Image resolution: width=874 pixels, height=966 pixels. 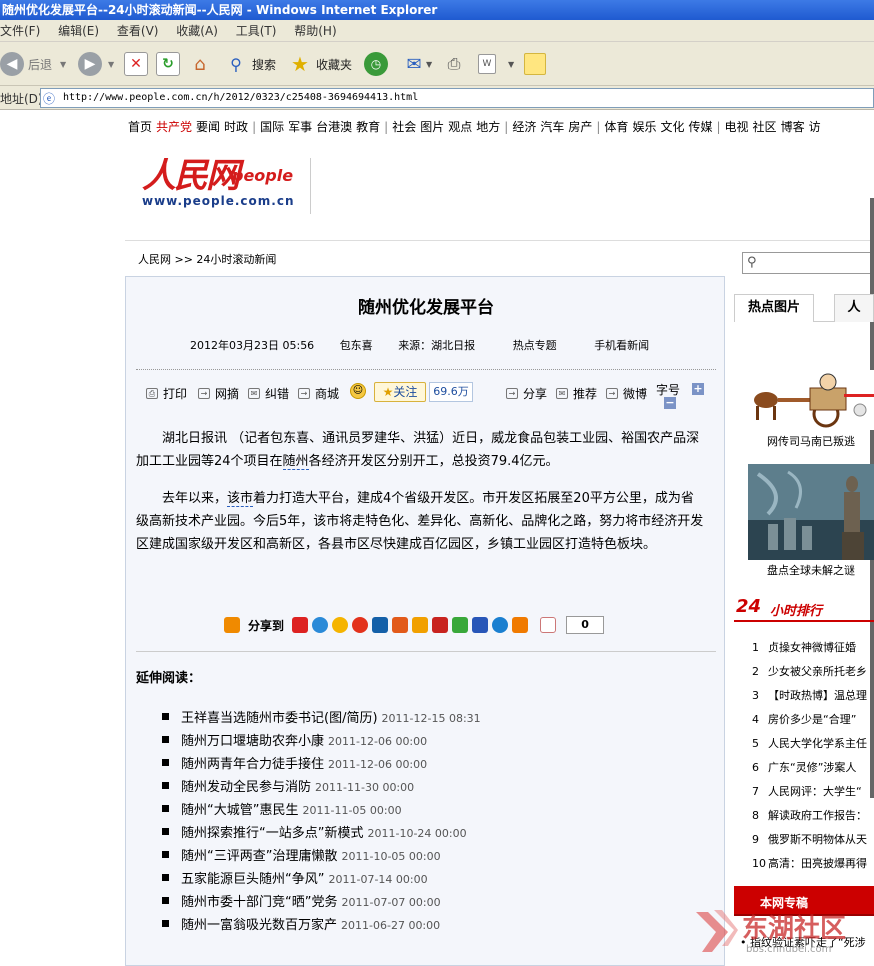 What do you see at coordinates (368, 126) in the screenshot?
I see `nav-link: 教育` at bounding box center [368, 126].